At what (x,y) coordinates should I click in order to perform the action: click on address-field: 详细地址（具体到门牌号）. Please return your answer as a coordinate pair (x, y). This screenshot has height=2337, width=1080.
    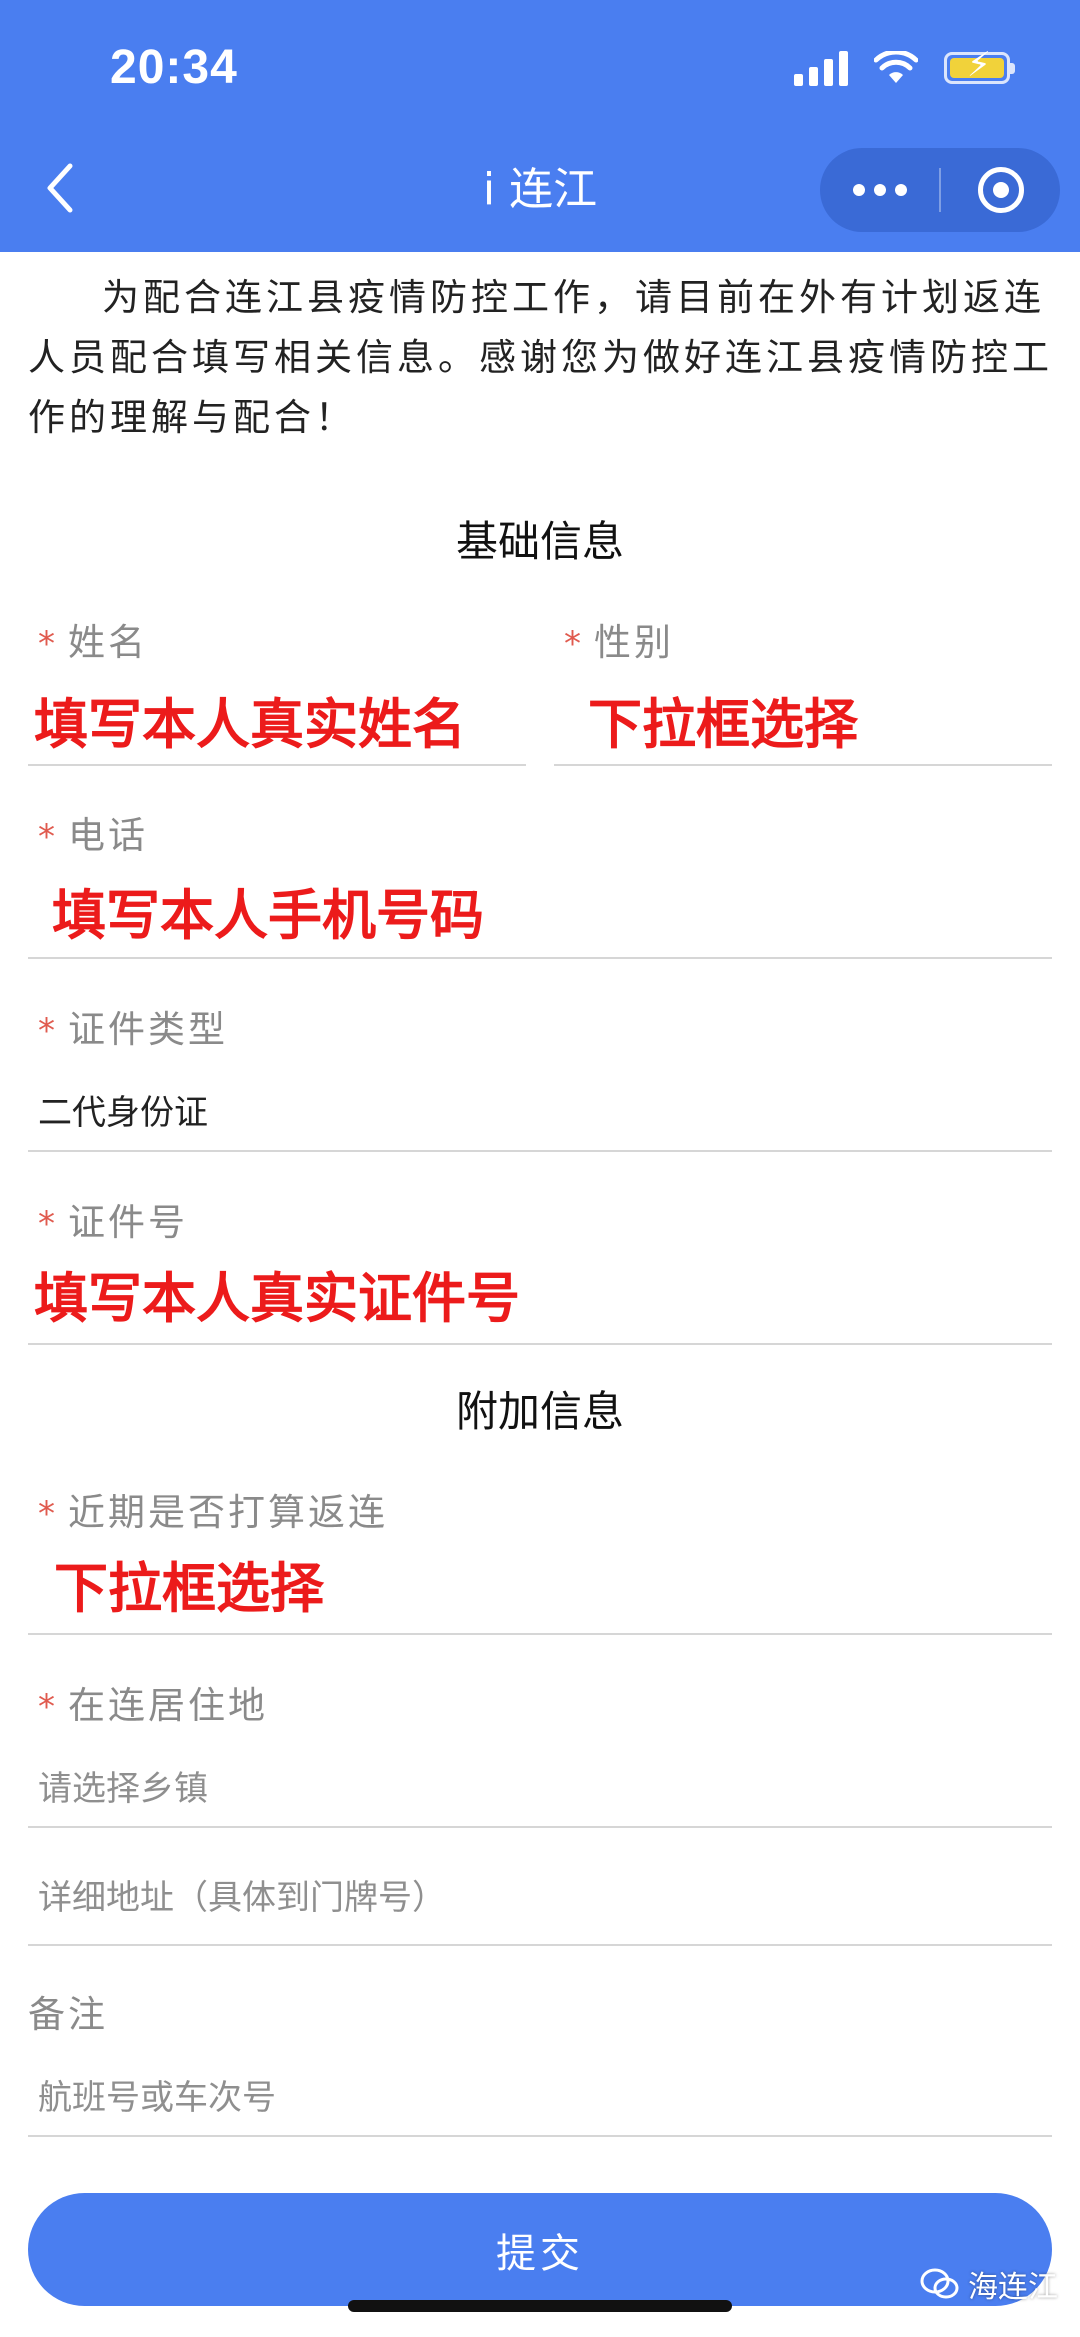
    Looking at the image, I should click on (540, 1888).